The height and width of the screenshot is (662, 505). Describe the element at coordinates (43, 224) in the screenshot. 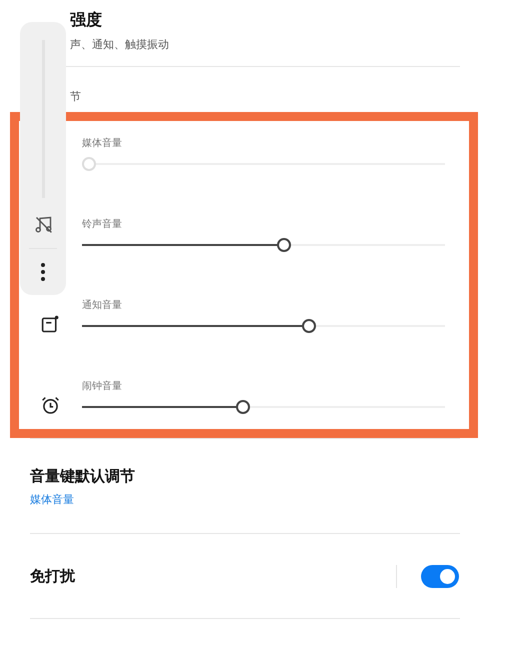

I see `music-off-icon` at that location.